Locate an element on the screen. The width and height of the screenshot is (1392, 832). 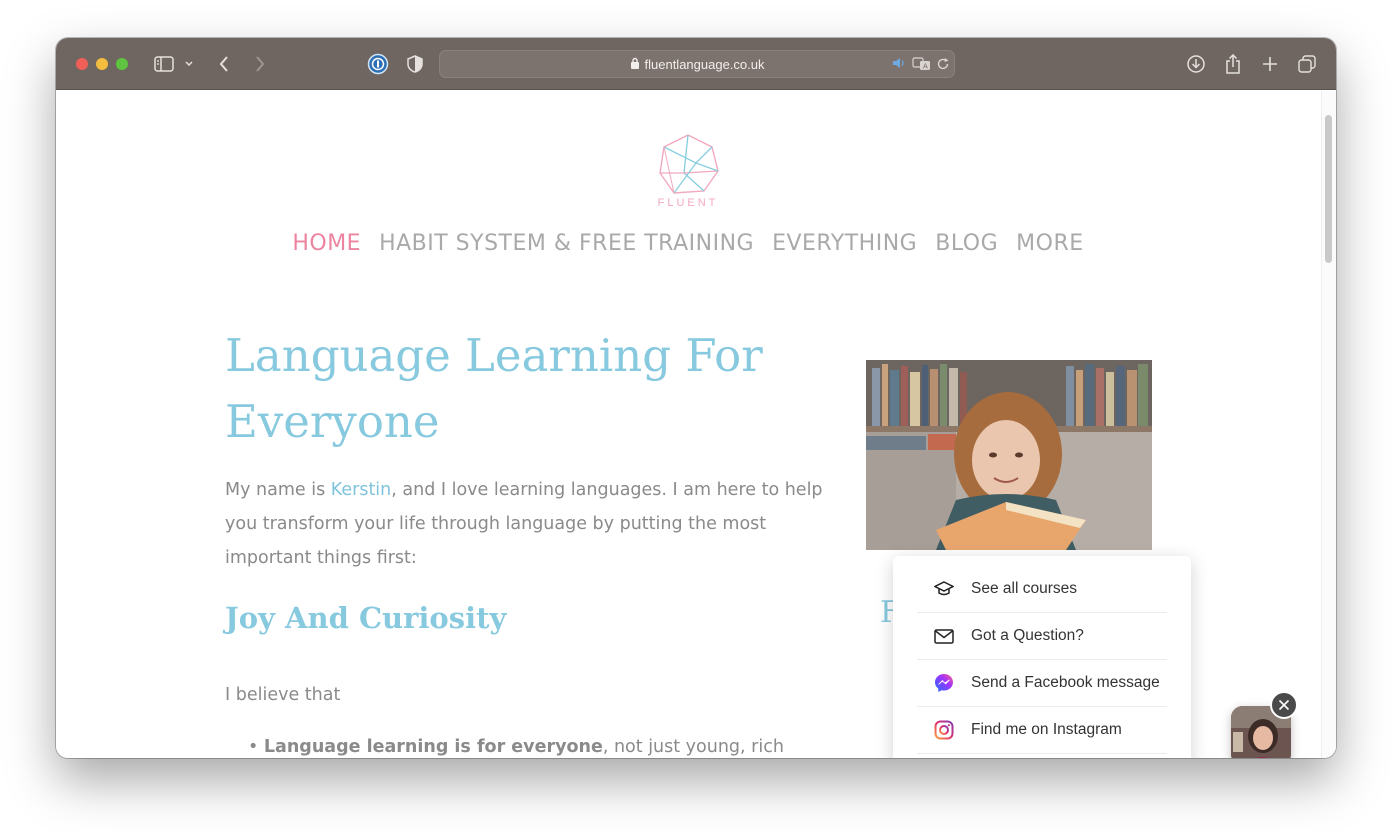
close-chat-button is located at coordinates (1284, 705).